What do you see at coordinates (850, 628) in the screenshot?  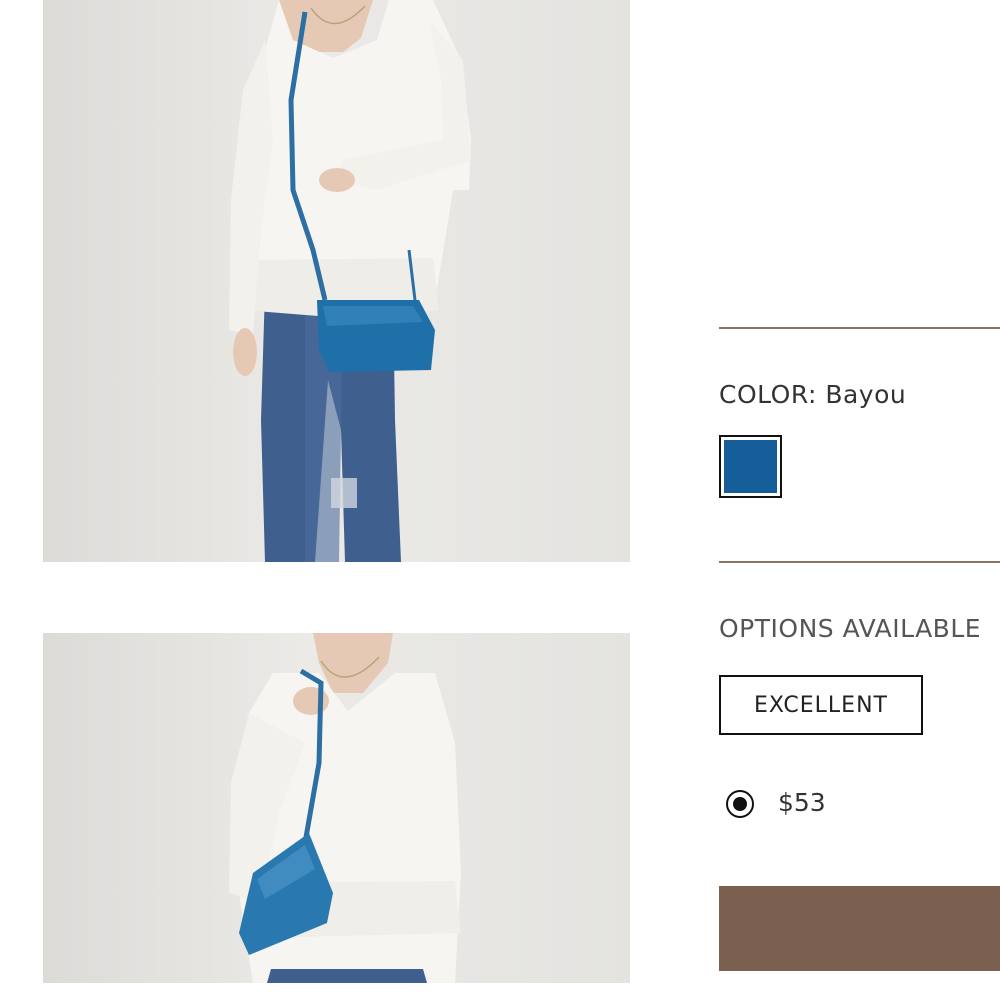 I see `options-heading: OPTIONS AVAILABLE` at bounding box center [850, 628].